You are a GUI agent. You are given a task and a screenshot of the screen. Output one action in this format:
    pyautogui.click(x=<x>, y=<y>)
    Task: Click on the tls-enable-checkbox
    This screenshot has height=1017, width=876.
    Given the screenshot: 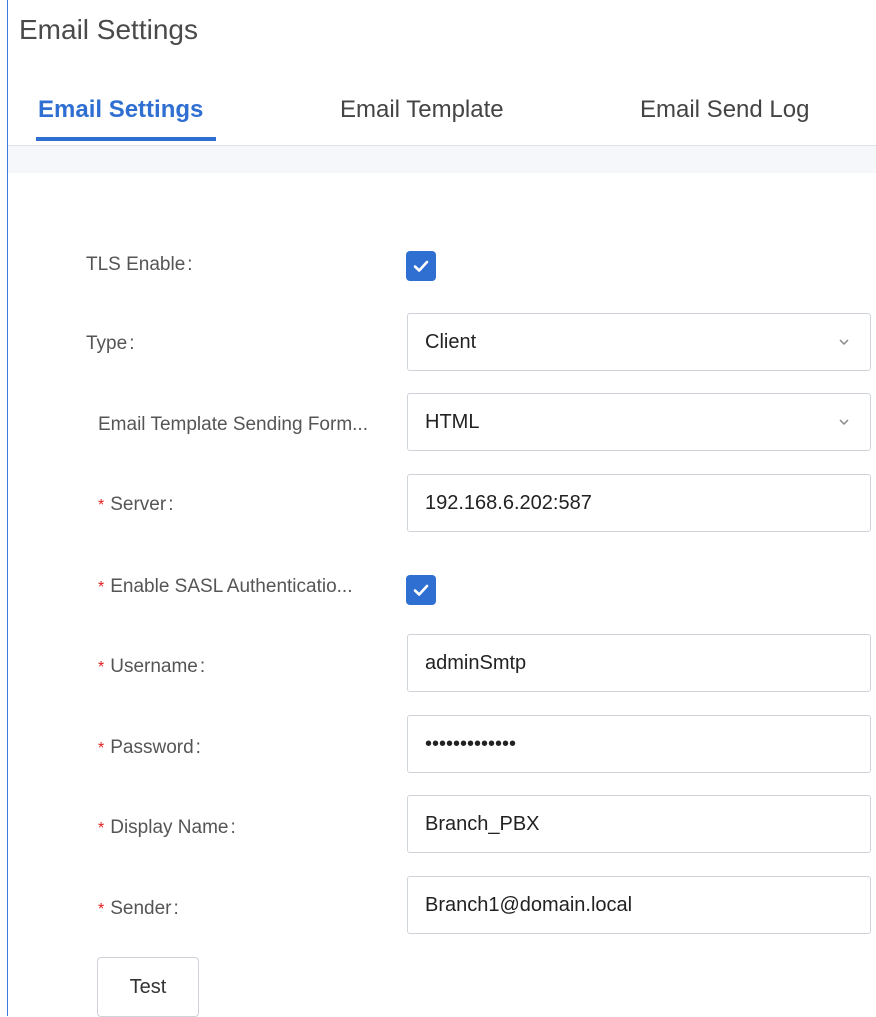 What is the action you would take?
    pyautogui.click(x=421, y=266)
    